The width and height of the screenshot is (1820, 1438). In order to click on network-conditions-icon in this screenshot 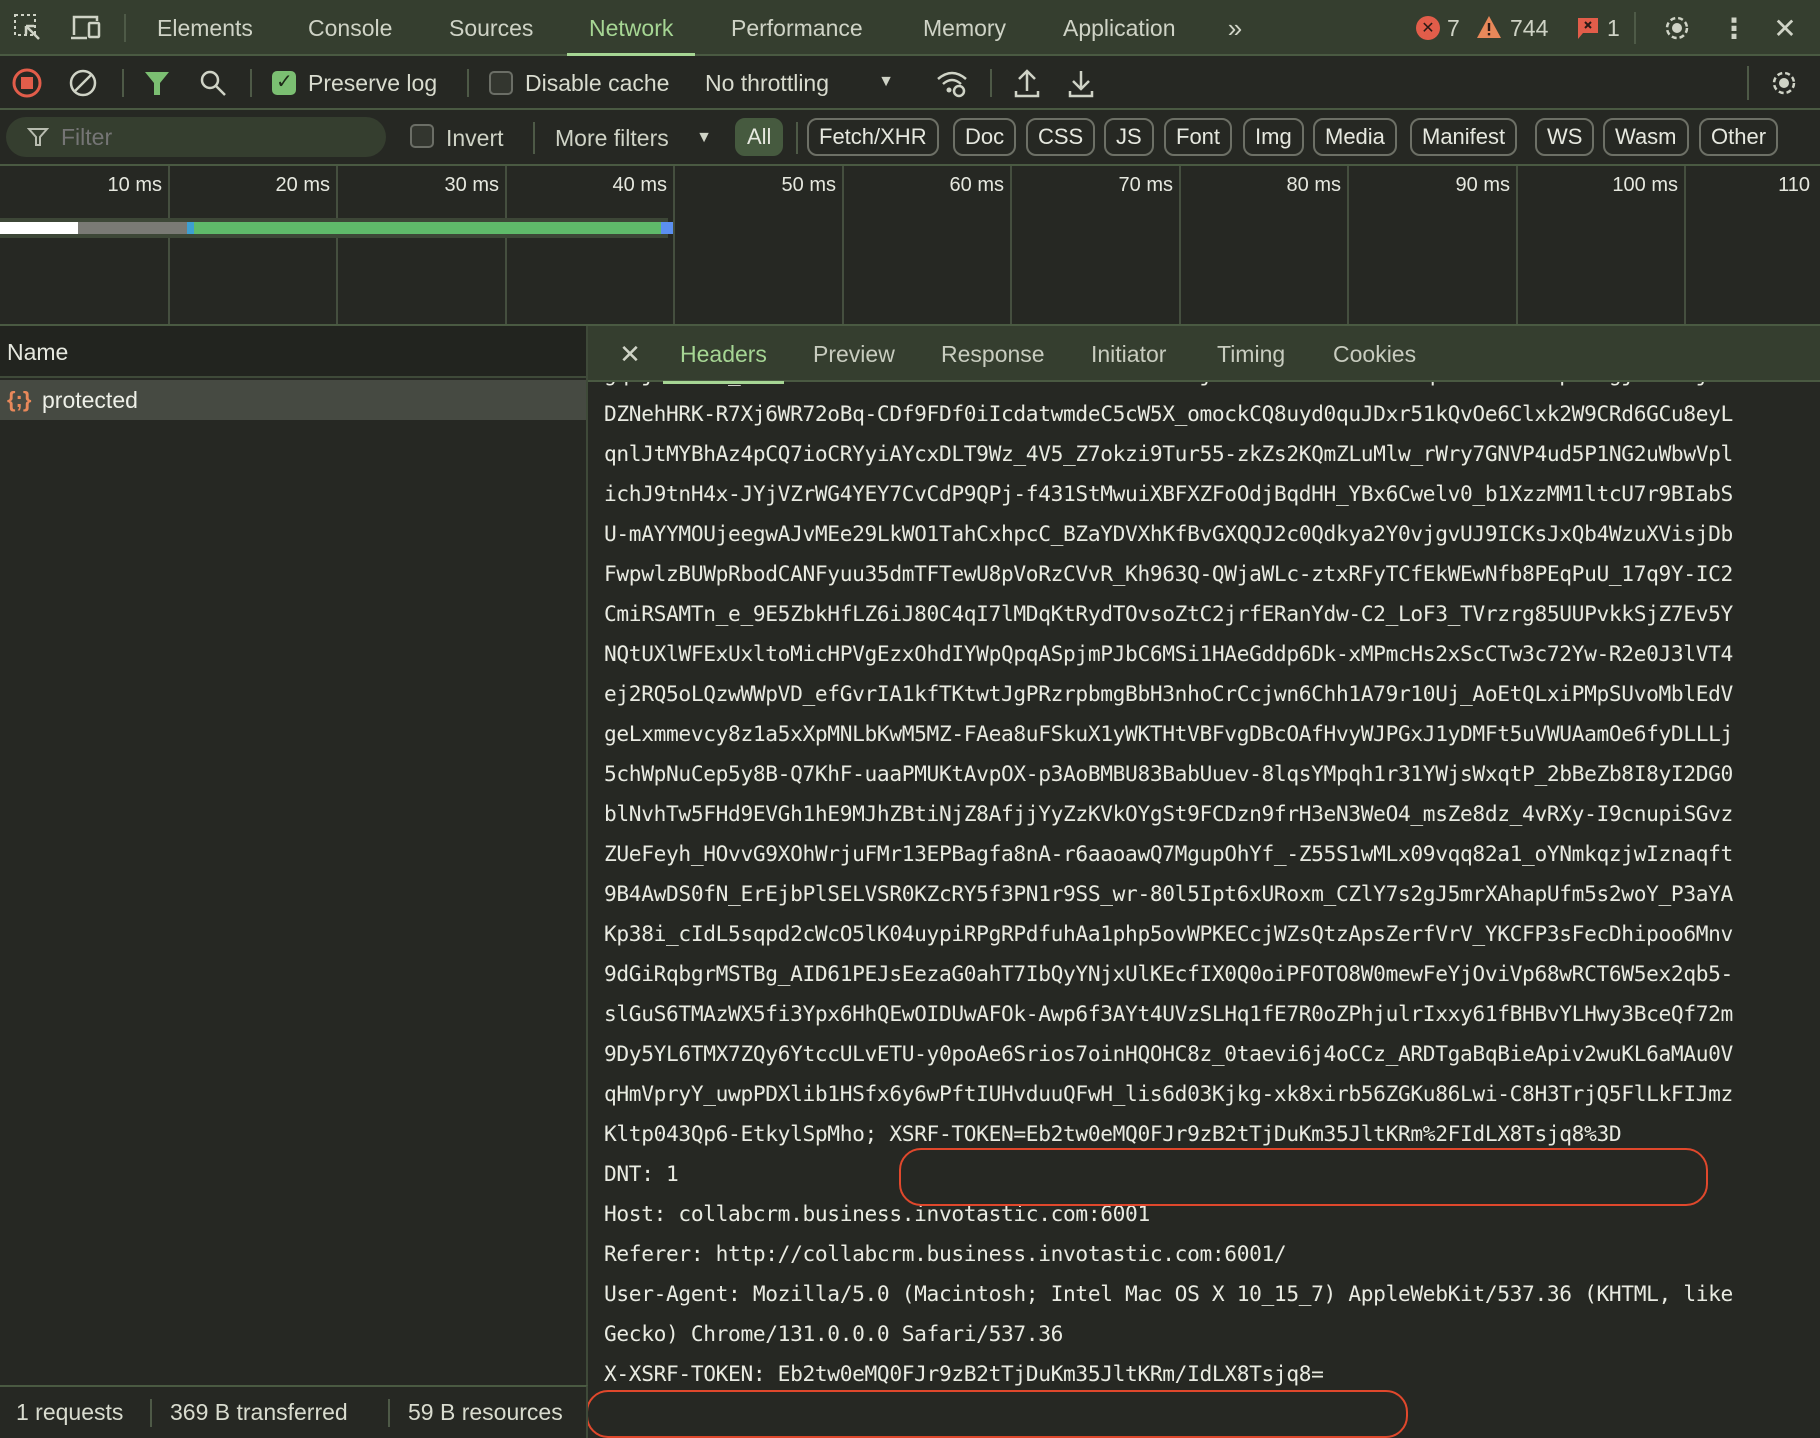, I will do `click(952, 83)`.